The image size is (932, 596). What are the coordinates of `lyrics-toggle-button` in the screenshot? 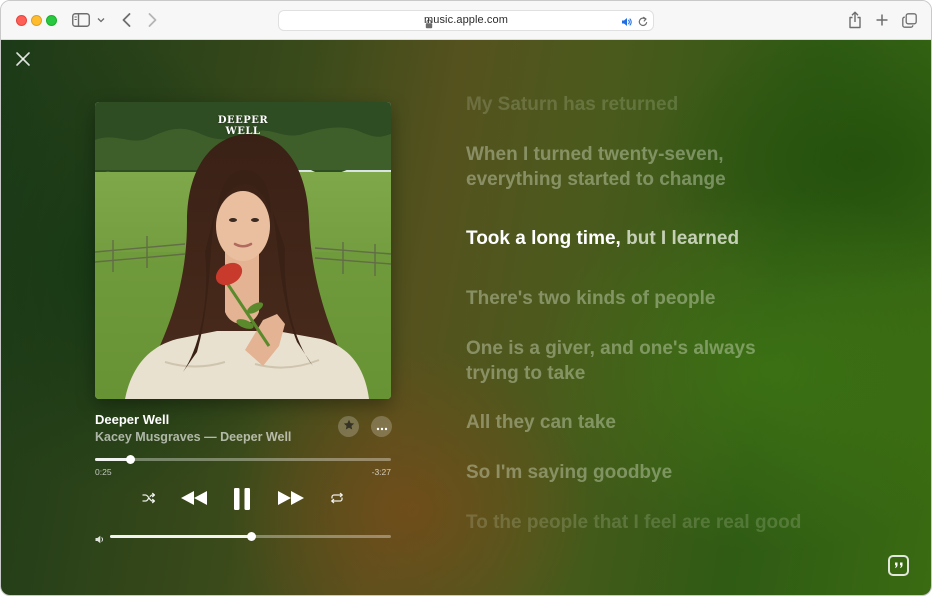 It's located at (898, 565).